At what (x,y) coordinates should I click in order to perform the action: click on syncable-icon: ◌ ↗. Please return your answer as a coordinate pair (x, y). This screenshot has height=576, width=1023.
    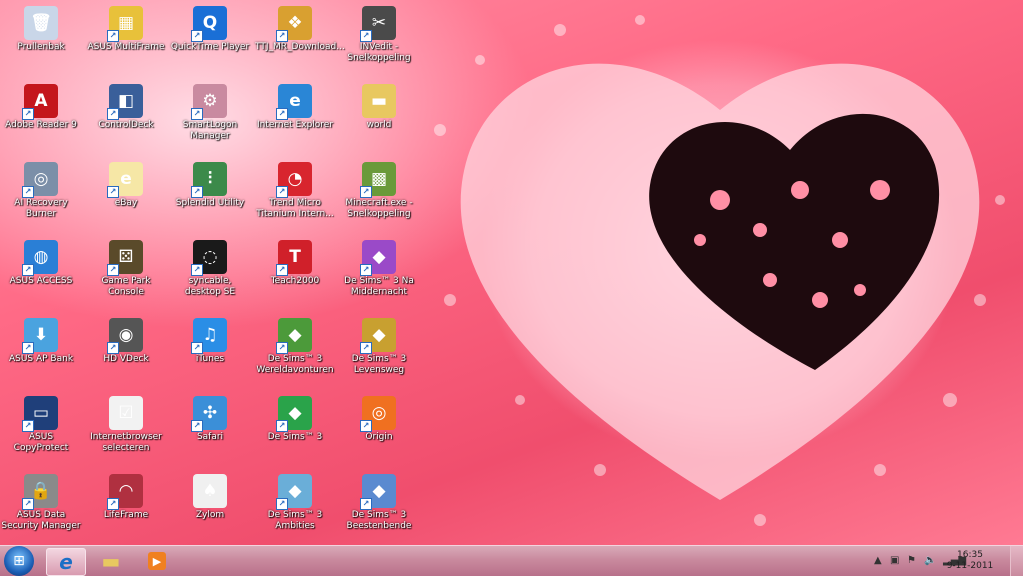
    Looking at the image, I should click on (209, 258).